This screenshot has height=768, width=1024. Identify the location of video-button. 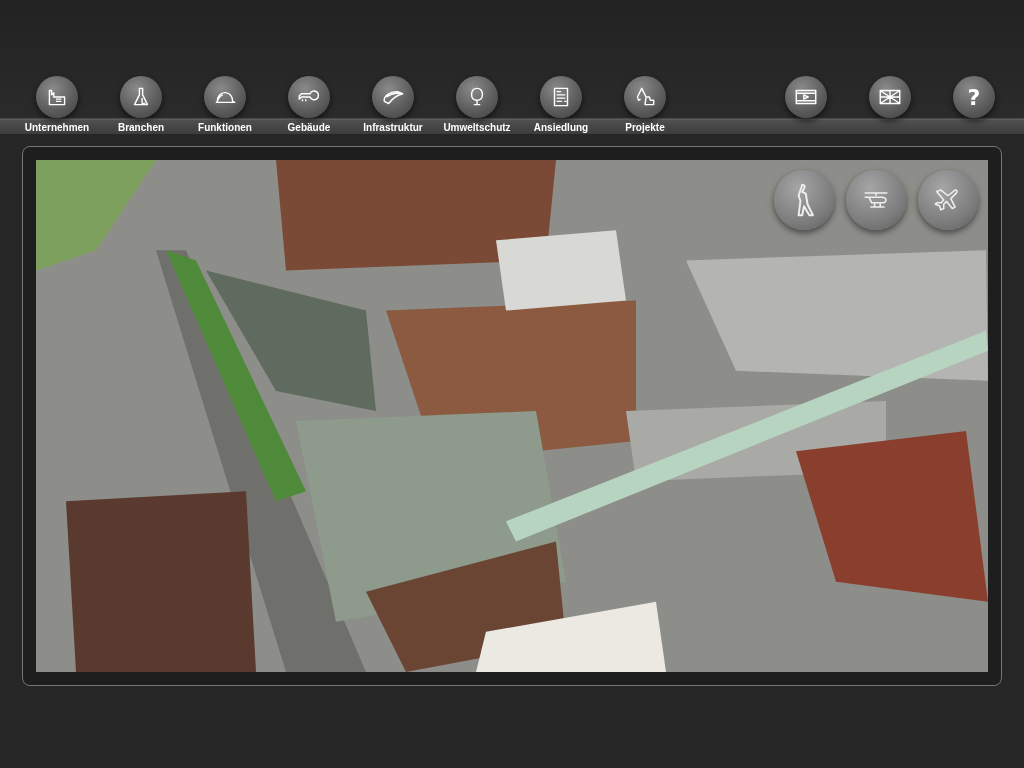
(806, 97).